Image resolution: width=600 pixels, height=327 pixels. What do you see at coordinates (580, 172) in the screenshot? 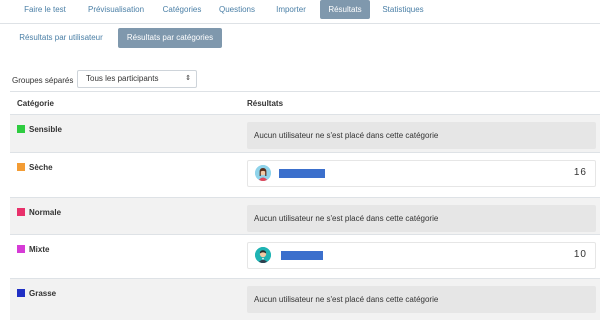
I see `user-score: 16` at bounding box center [580, 172].